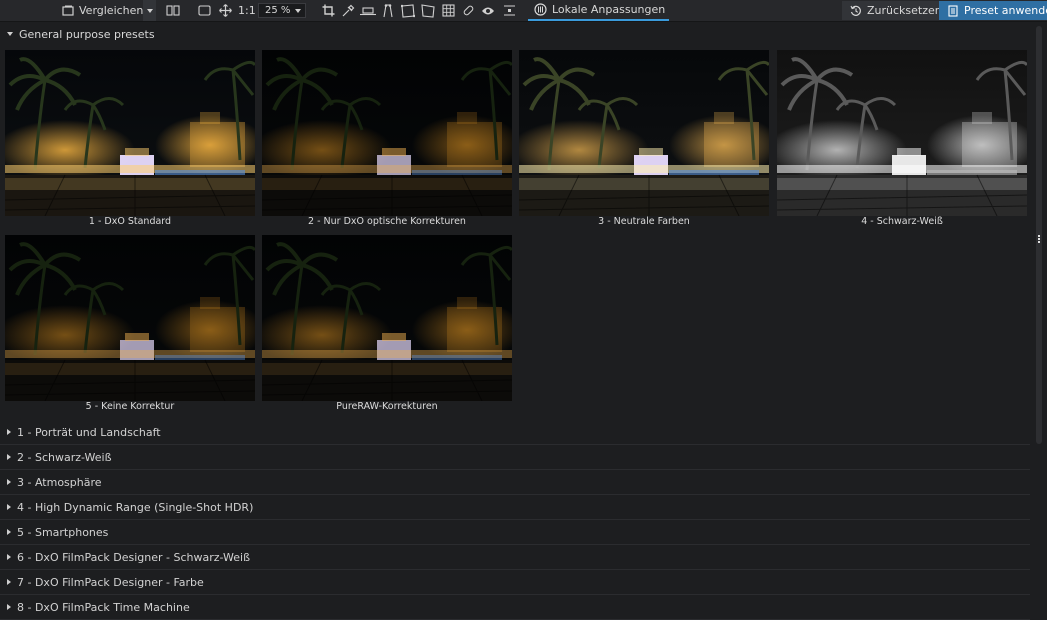  What do you see at coordinates (540, 10) in the screenshot?
I see `local-adjustments-icon` at bounding box center [540, 10].